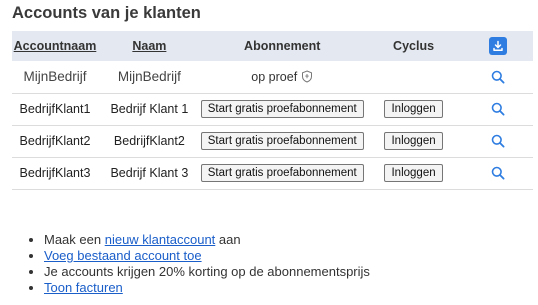 The width and height of the screenshot is (538, 305). What do you see at coordinates (229, 239) in the screenshot?
I see `new-account-suffix: aan` at bounding box center [229, 239].